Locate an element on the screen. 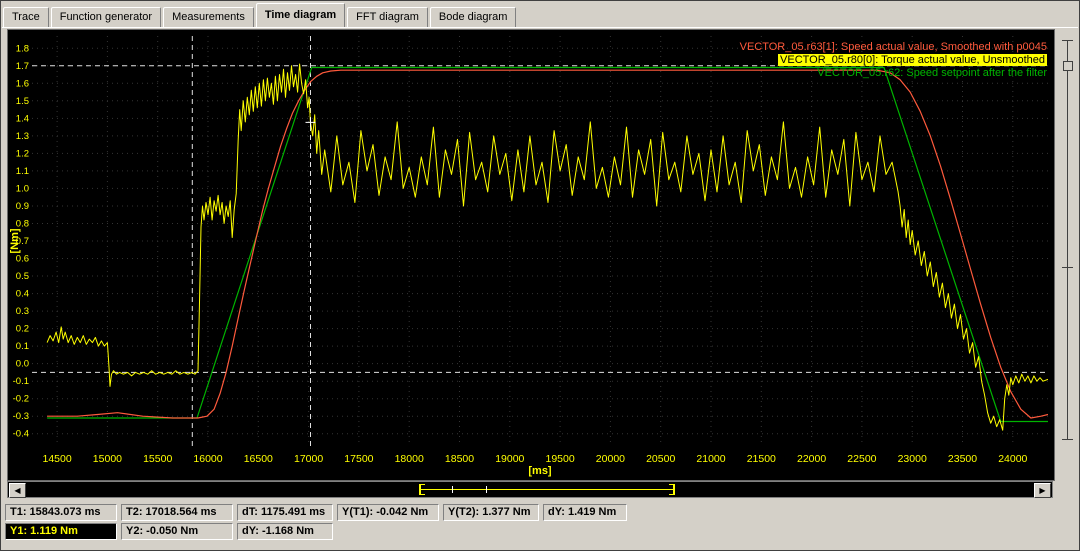 The height and width of the screenshot is (551, 1080). y-tick-label: 1.1 is located at coordinates (22, 171).